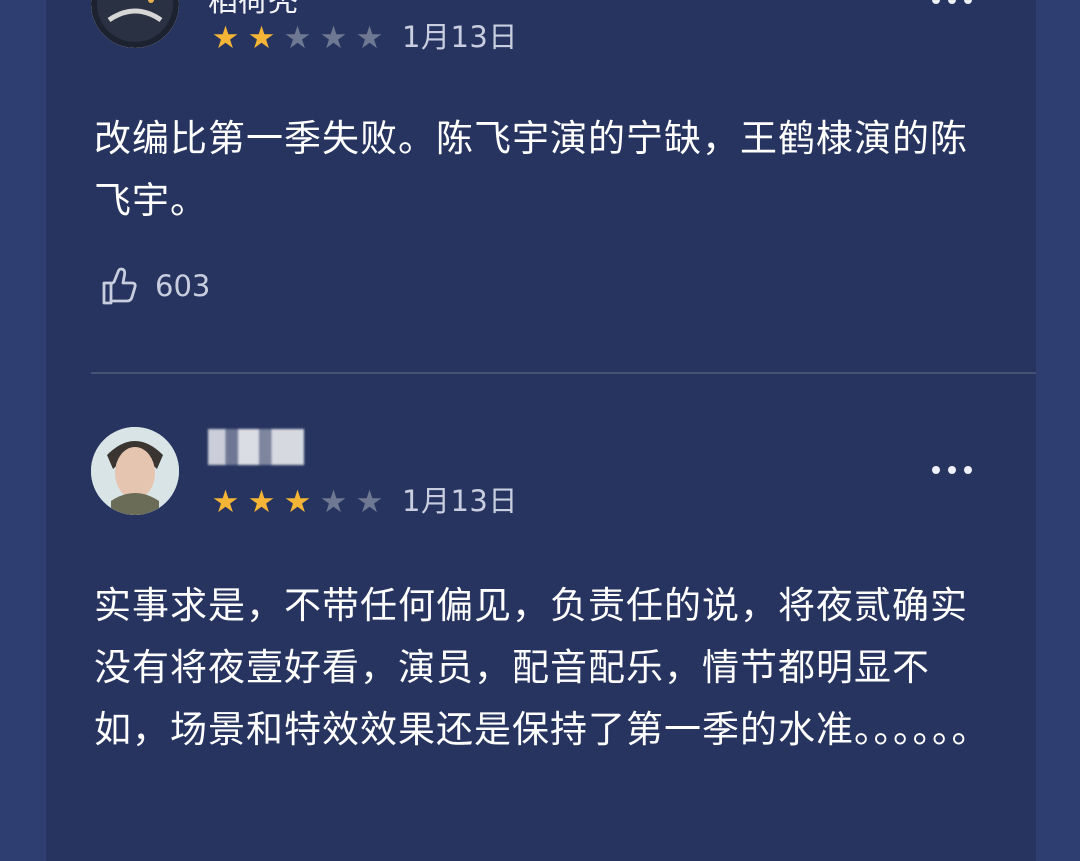 This screenshot has height=861, width=1080. What do you see at coordinates (183, 286) in the screenshot?
I see `like-count: 603` at bounding box center [183, 286].